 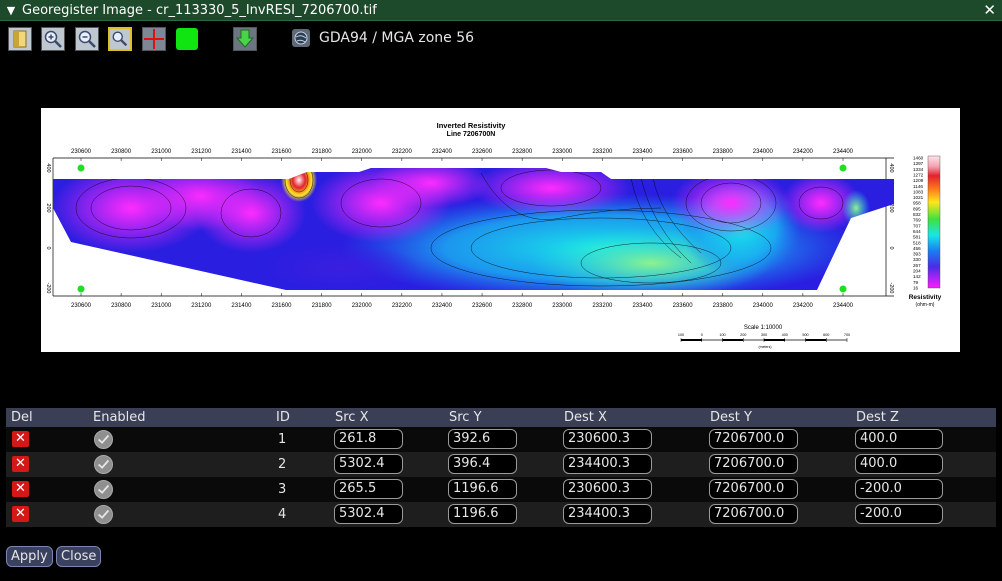 What do you see at coordinates (79, 556) in the screenshot?
I see `close-button: Close` at bounding box center [79, 556].